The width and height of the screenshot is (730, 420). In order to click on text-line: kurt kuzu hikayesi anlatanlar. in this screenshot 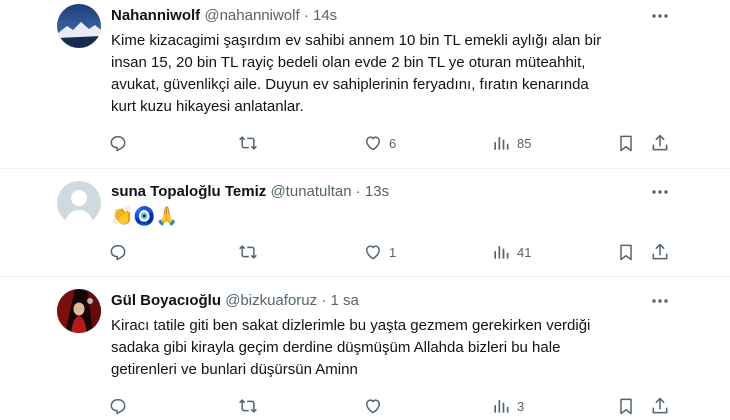, I will do `click(207, 106)`.